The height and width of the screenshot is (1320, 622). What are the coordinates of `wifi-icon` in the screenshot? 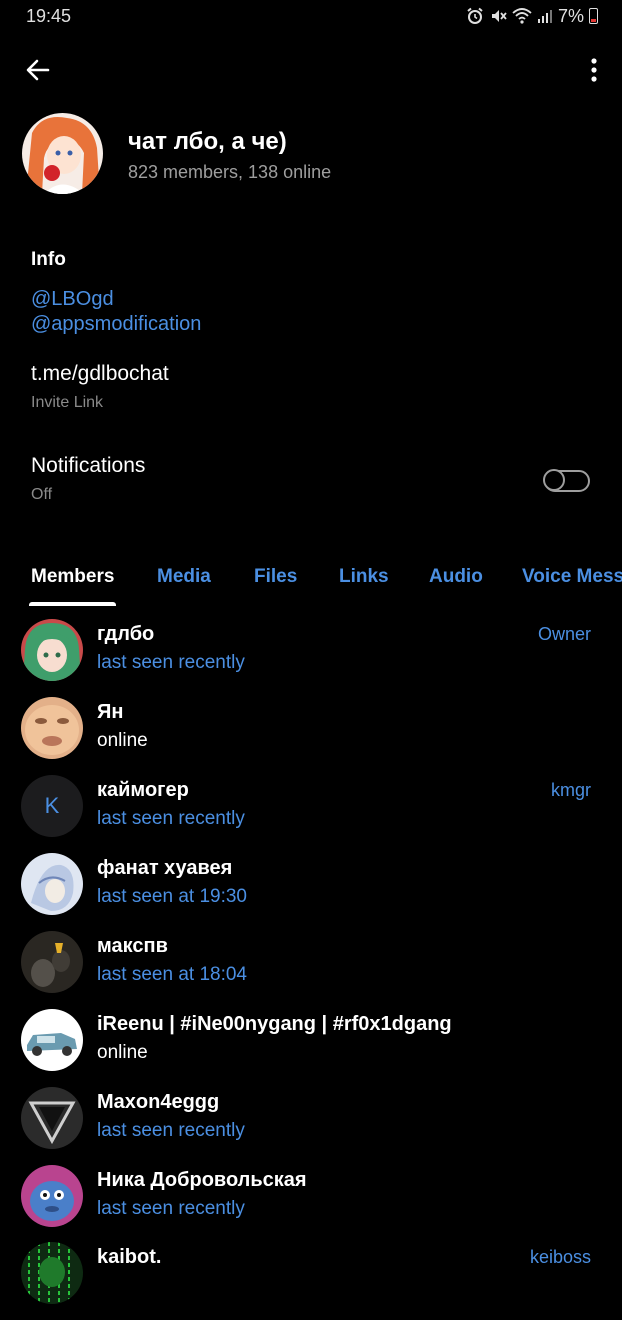 It's located at (522, 16).